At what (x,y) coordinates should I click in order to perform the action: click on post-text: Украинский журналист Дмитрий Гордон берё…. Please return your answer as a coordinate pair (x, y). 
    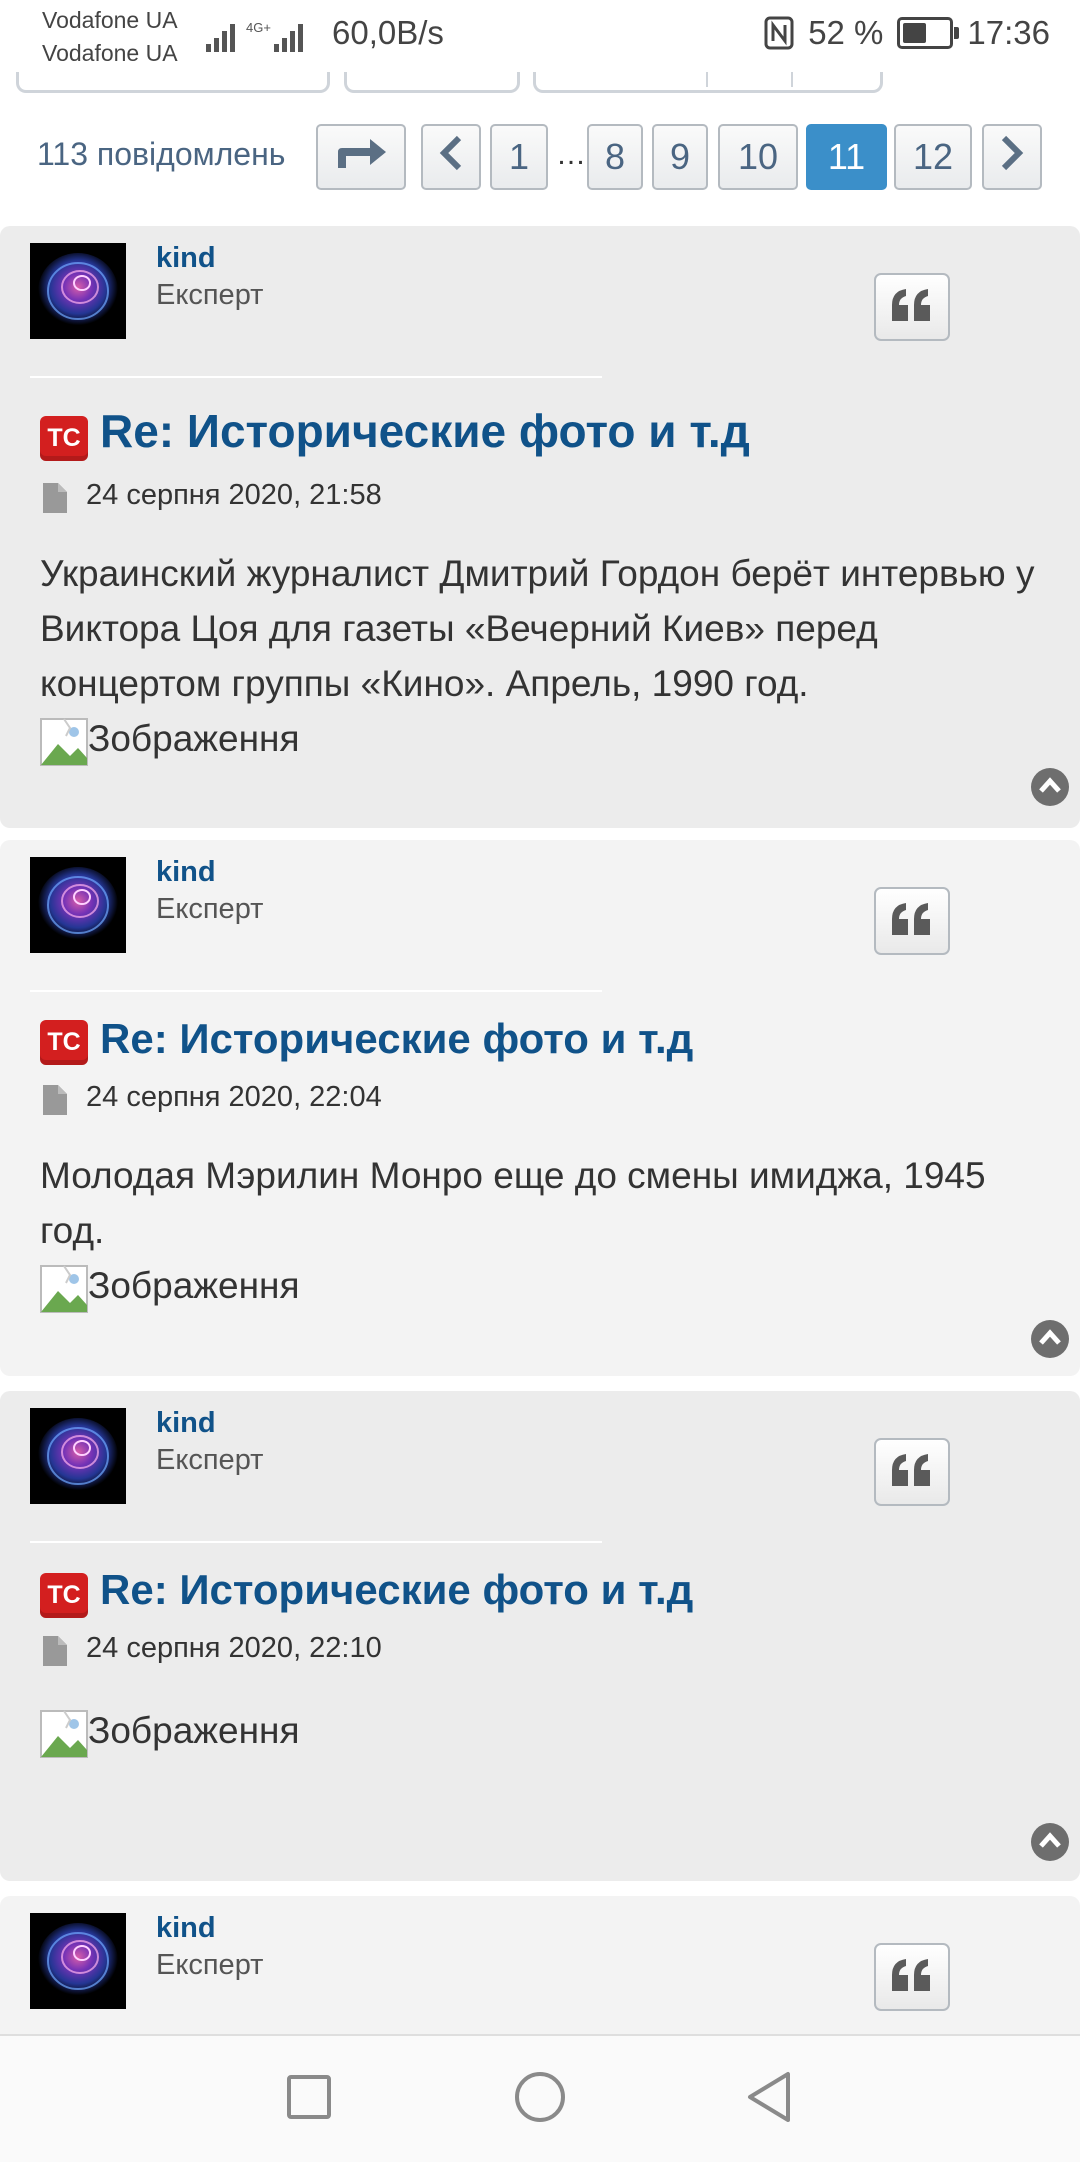
    Looking at the image, I should click on (537, 628).